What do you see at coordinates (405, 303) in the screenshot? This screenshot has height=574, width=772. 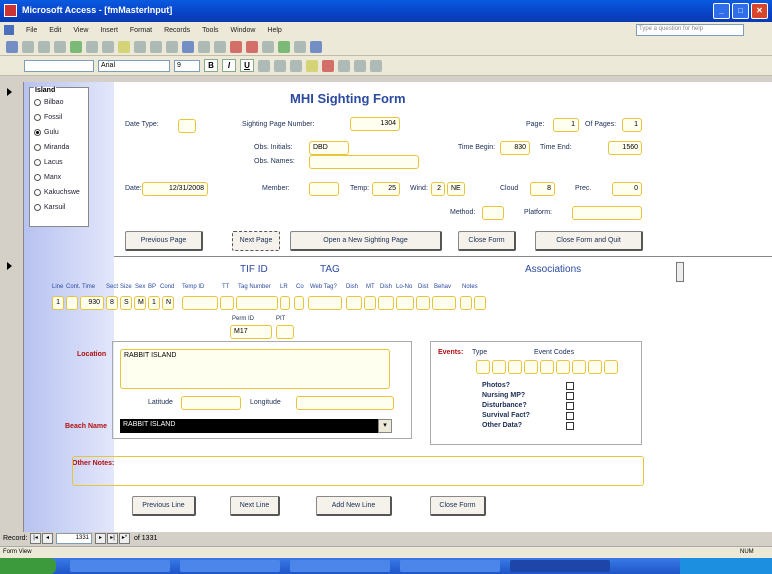 I see `lo-no-field` at bounding box center [405, 303].